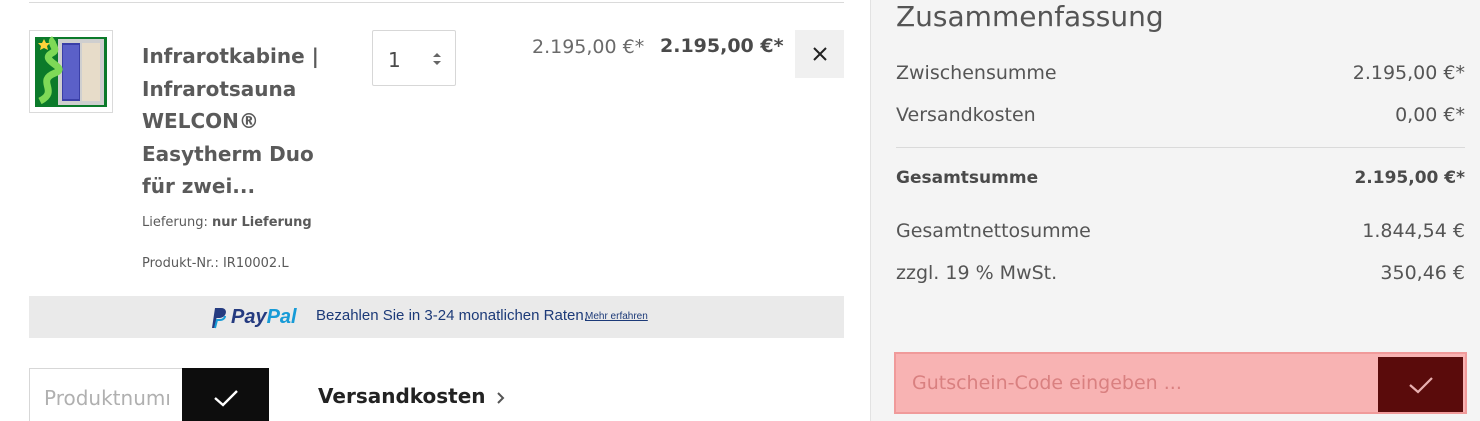 This screenshot has height=421, width=1480. I want to click on summary-divider, so click(1180, 147).